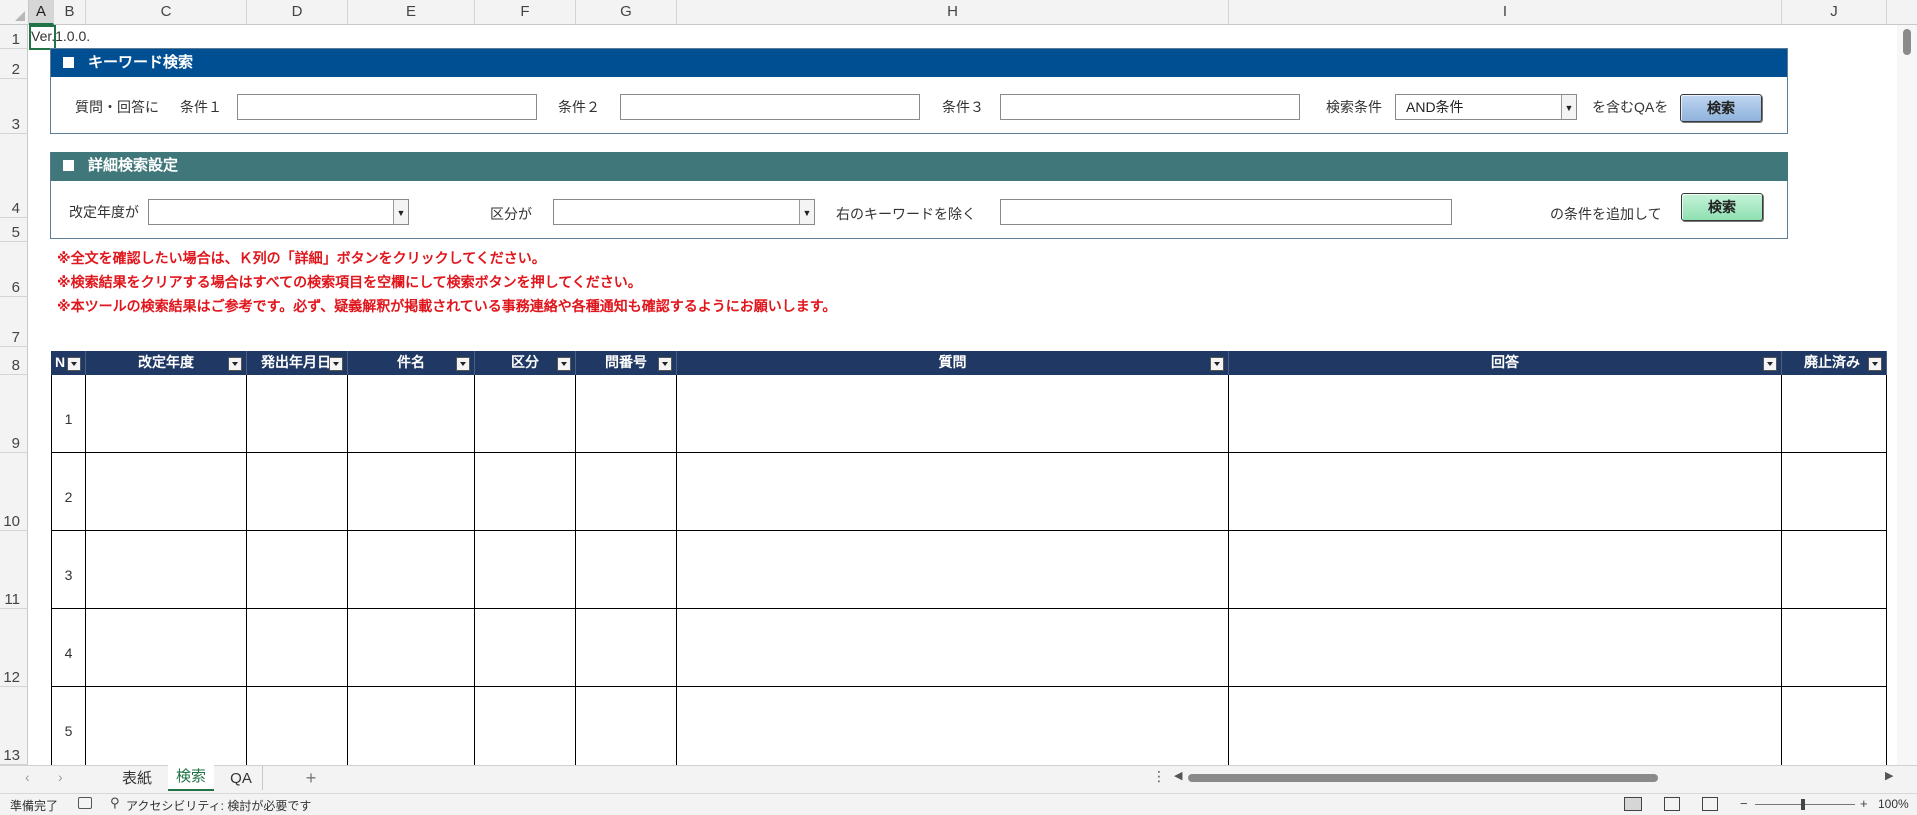  I want to click on row-header-11: 11, so click(14, 570).